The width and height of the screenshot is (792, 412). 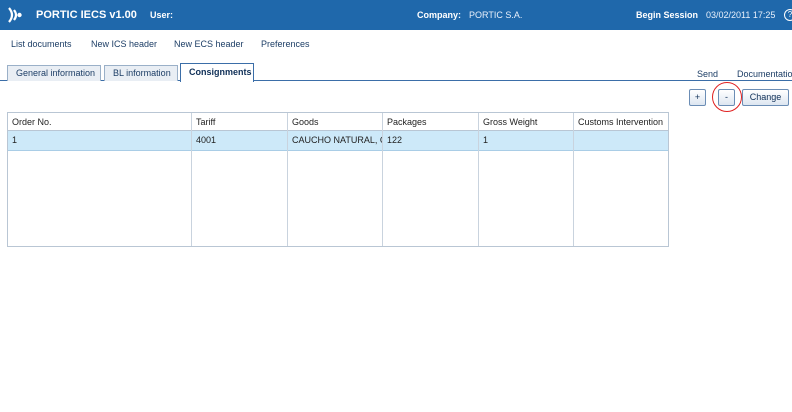 What do you see at coordinates (335, 121) in the screenshot?
I see `column-header-goods: Goods` at bounding box center [335, 121].